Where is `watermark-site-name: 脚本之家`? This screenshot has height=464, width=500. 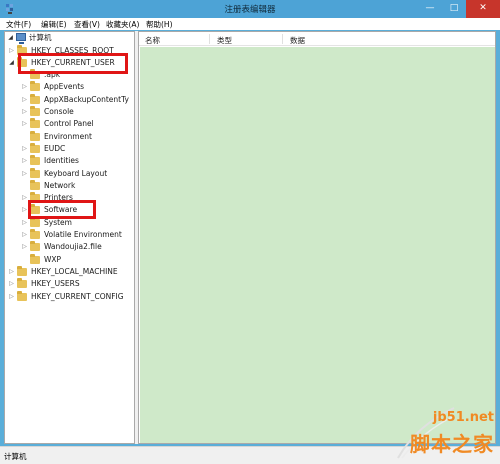 watermark-site-name: 脚本之家 is located at coordinates (452, 444).